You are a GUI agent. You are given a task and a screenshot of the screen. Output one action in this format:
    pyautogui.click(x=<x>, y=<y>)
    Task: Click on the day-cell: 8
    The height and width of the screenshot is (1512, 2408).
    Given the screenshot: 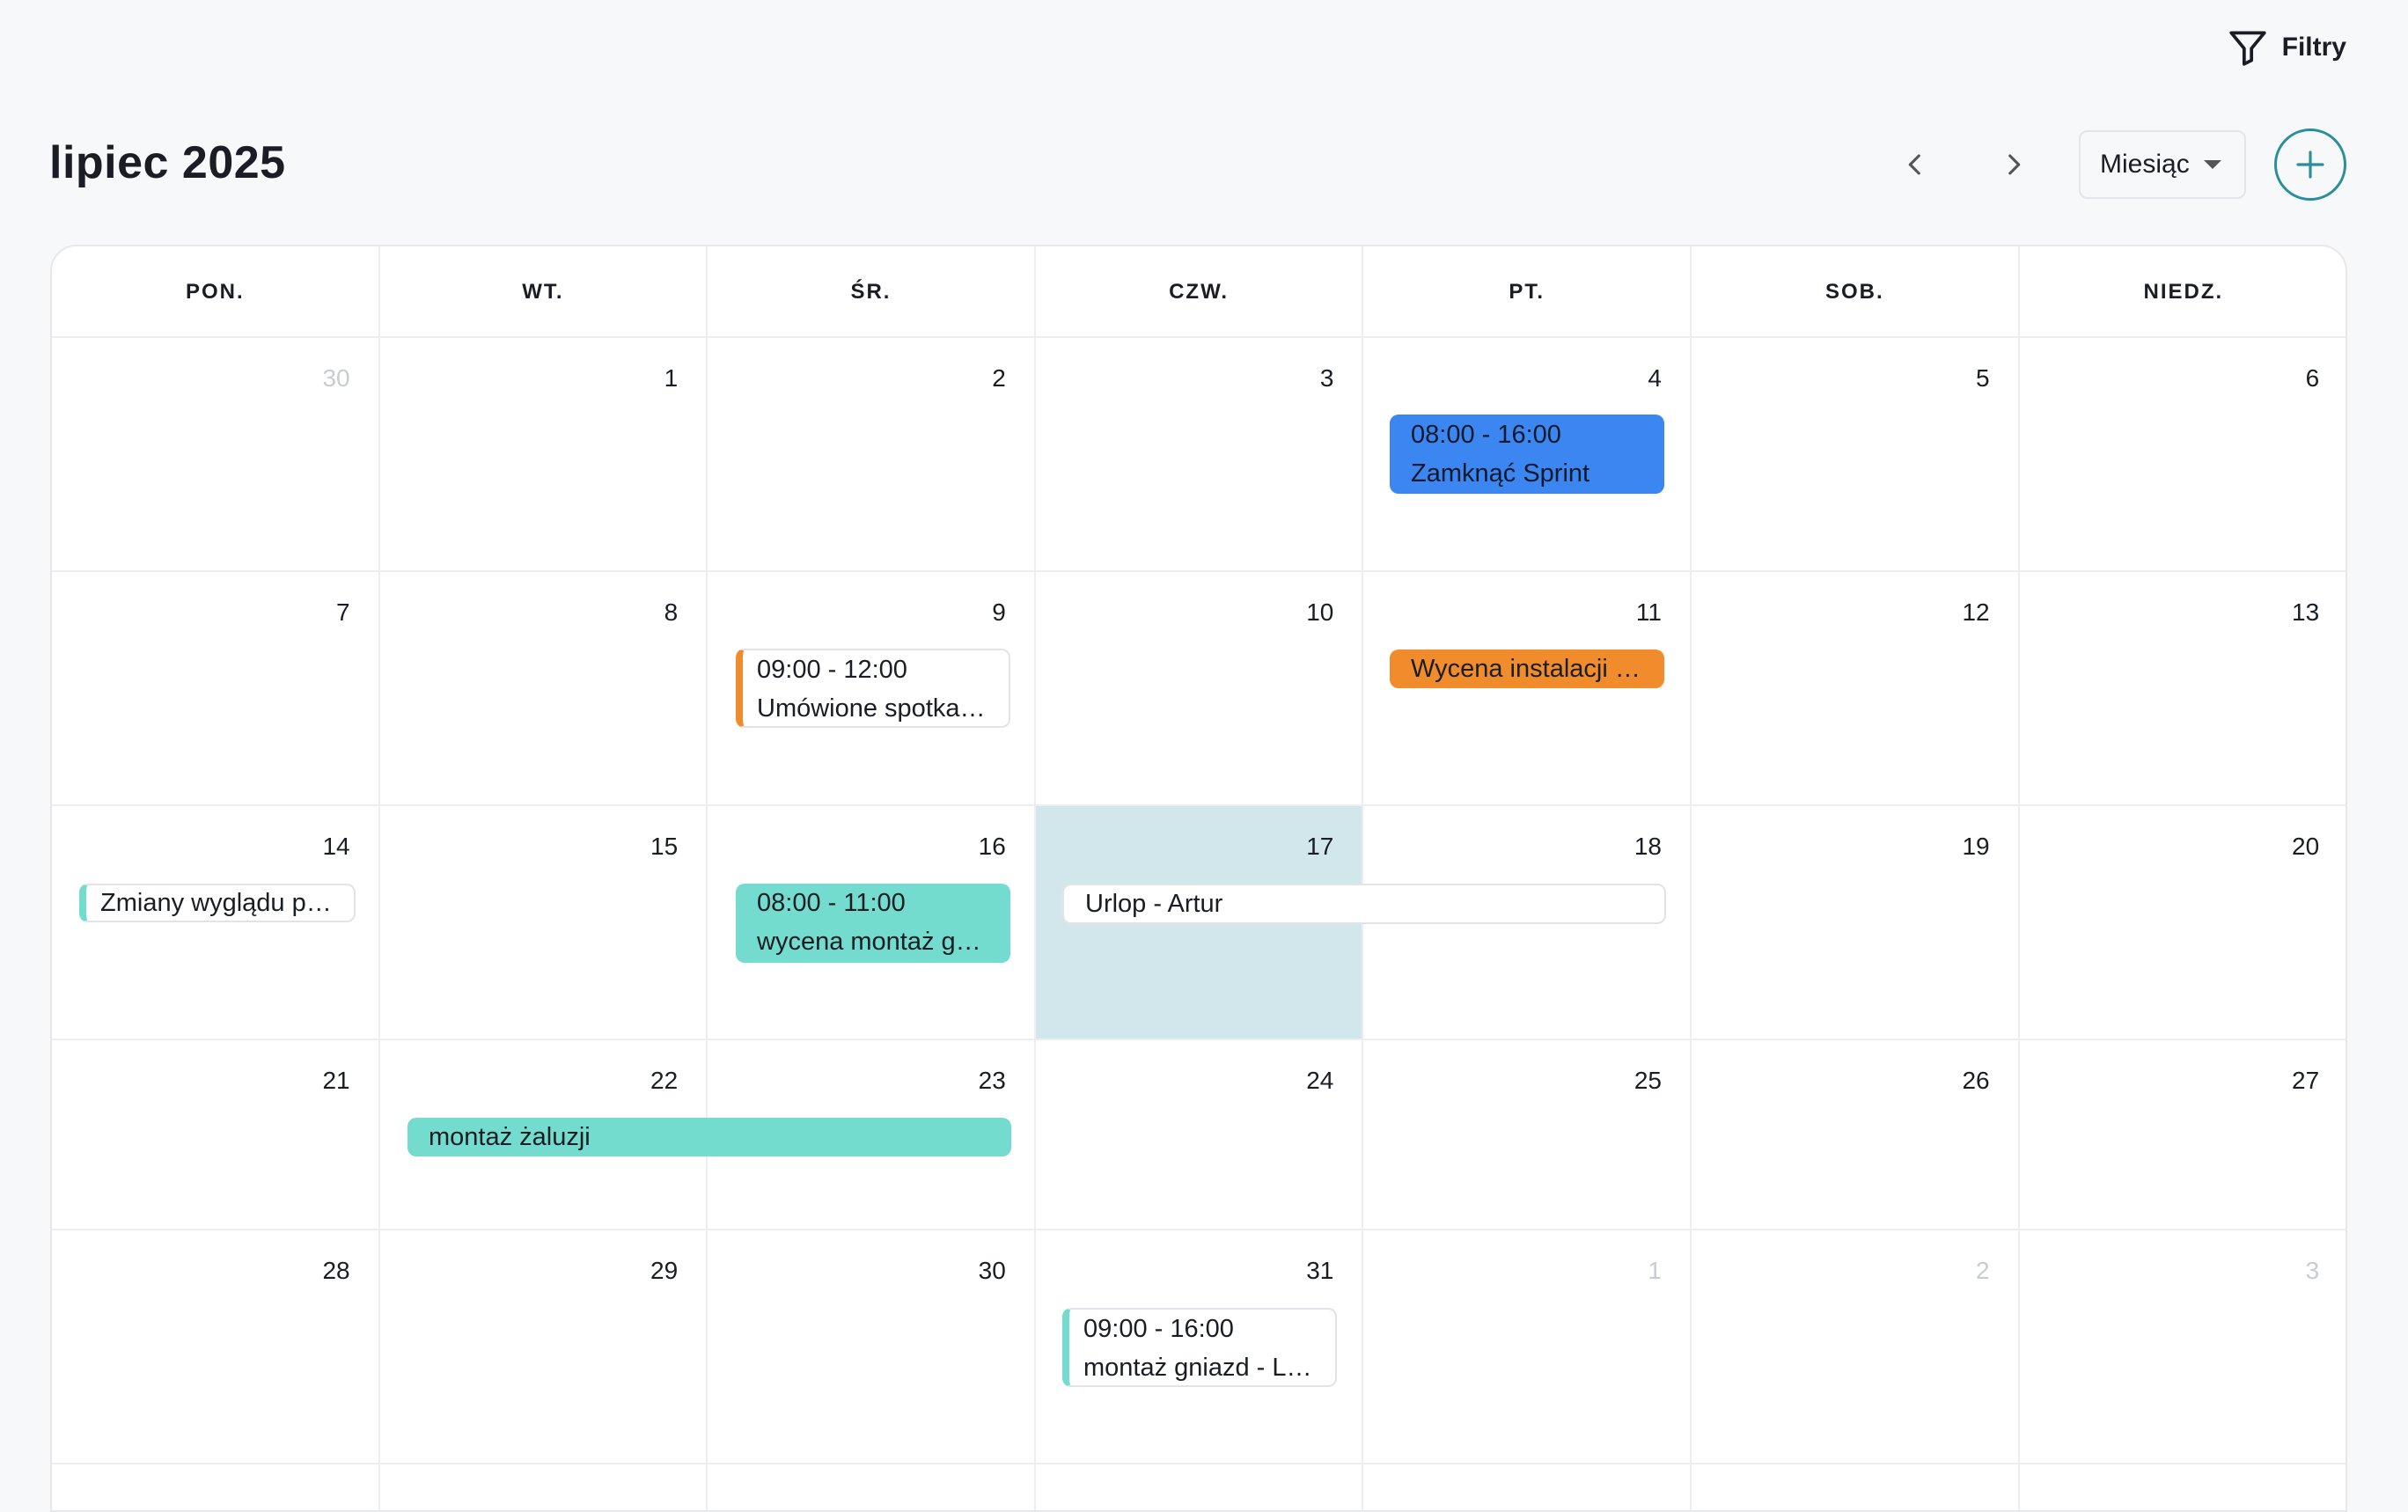 What is the action you would take?
    pyautogui.click(x=543, y=689)
    